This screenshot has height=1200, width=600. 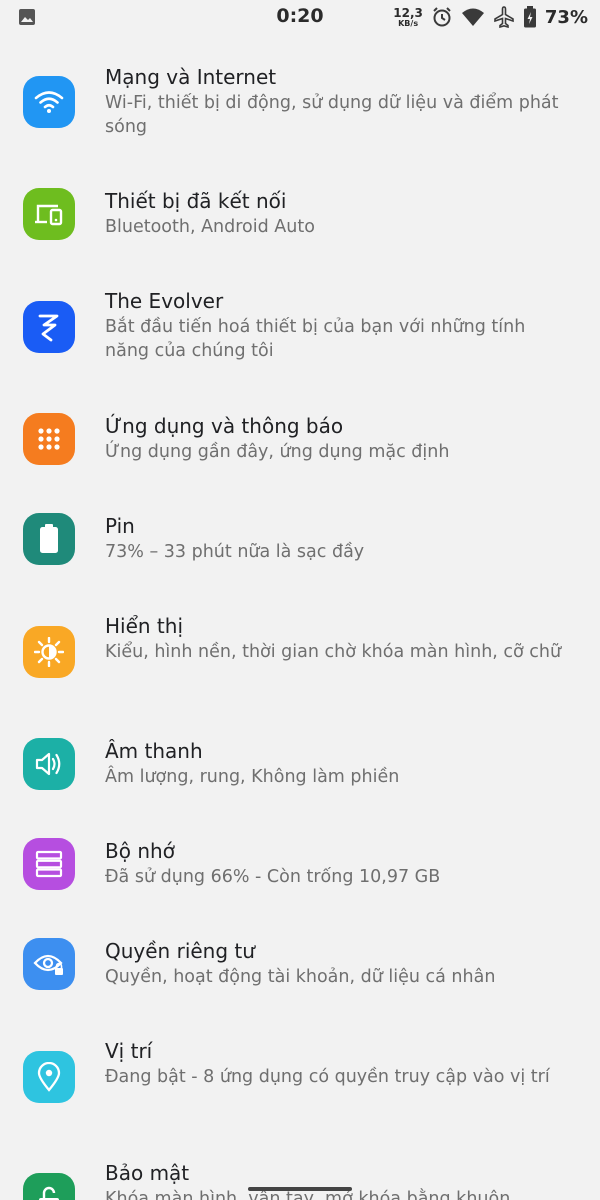 I want to click on settings-item-title: Quyền riêng tư, so click(x=180, y=951).